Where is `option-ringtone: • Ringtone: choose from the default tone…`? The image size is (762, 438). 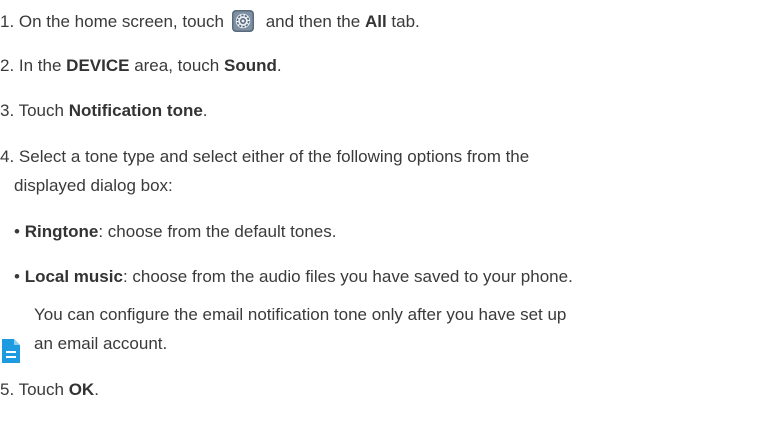
option-ringtone: • Ringtone: choose from the default tone… is located at coordinates (175, 232).